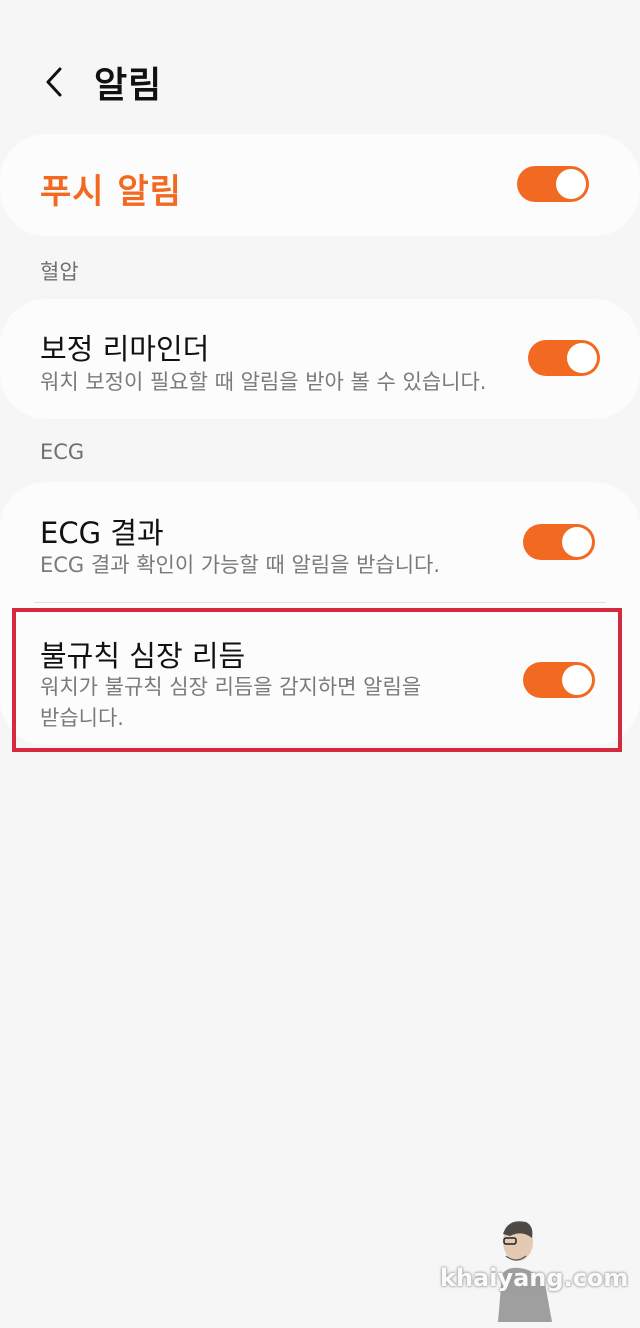  What do you see at coordinates (111, 192) in the screenshot?
I see `push-notification-label: 푸시 알림` at bounding box center [111, 192].